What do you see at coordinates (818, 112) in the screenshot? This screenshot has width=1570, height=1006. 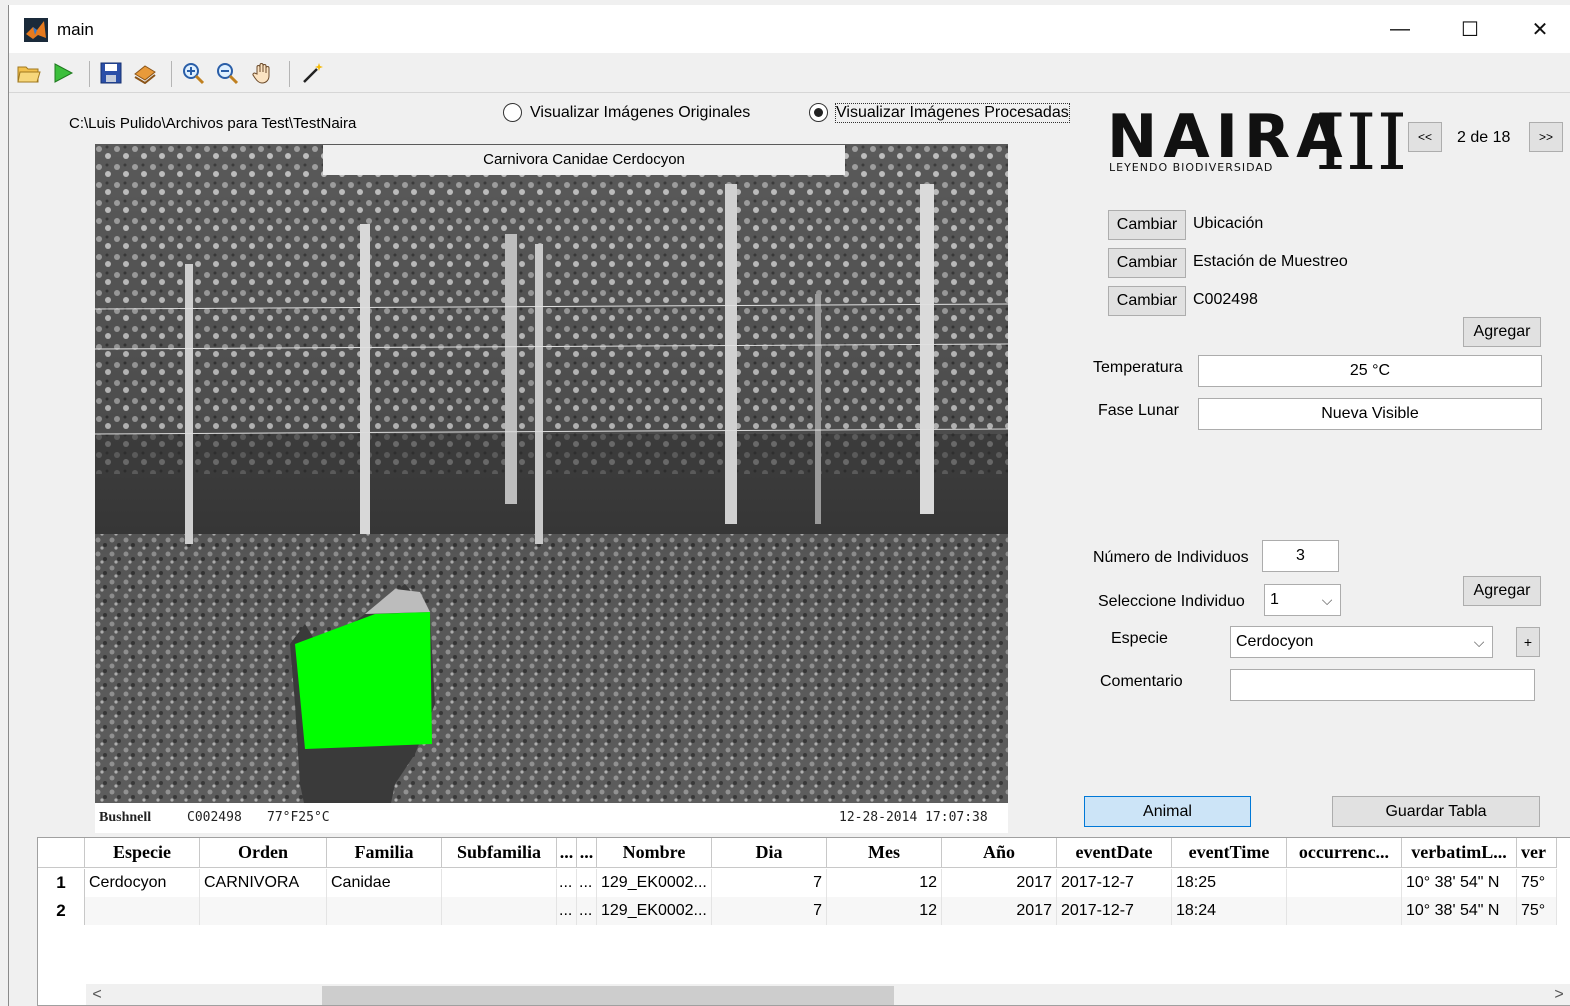 I see `radio-processed-circle` at bounding box center [818, 112].